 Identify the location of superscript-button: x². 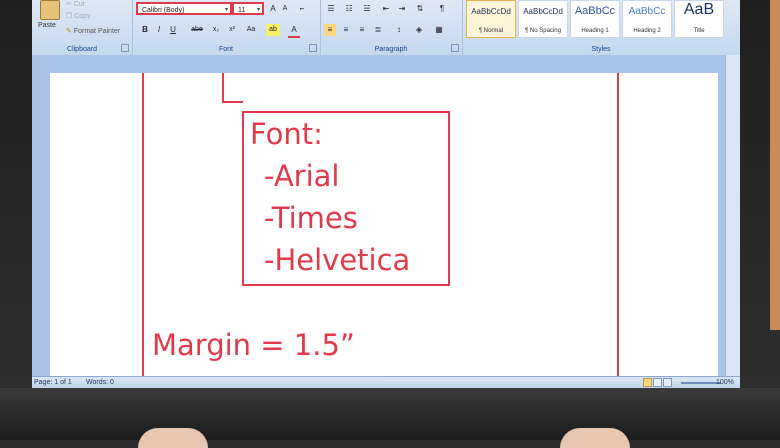
(232, 30).